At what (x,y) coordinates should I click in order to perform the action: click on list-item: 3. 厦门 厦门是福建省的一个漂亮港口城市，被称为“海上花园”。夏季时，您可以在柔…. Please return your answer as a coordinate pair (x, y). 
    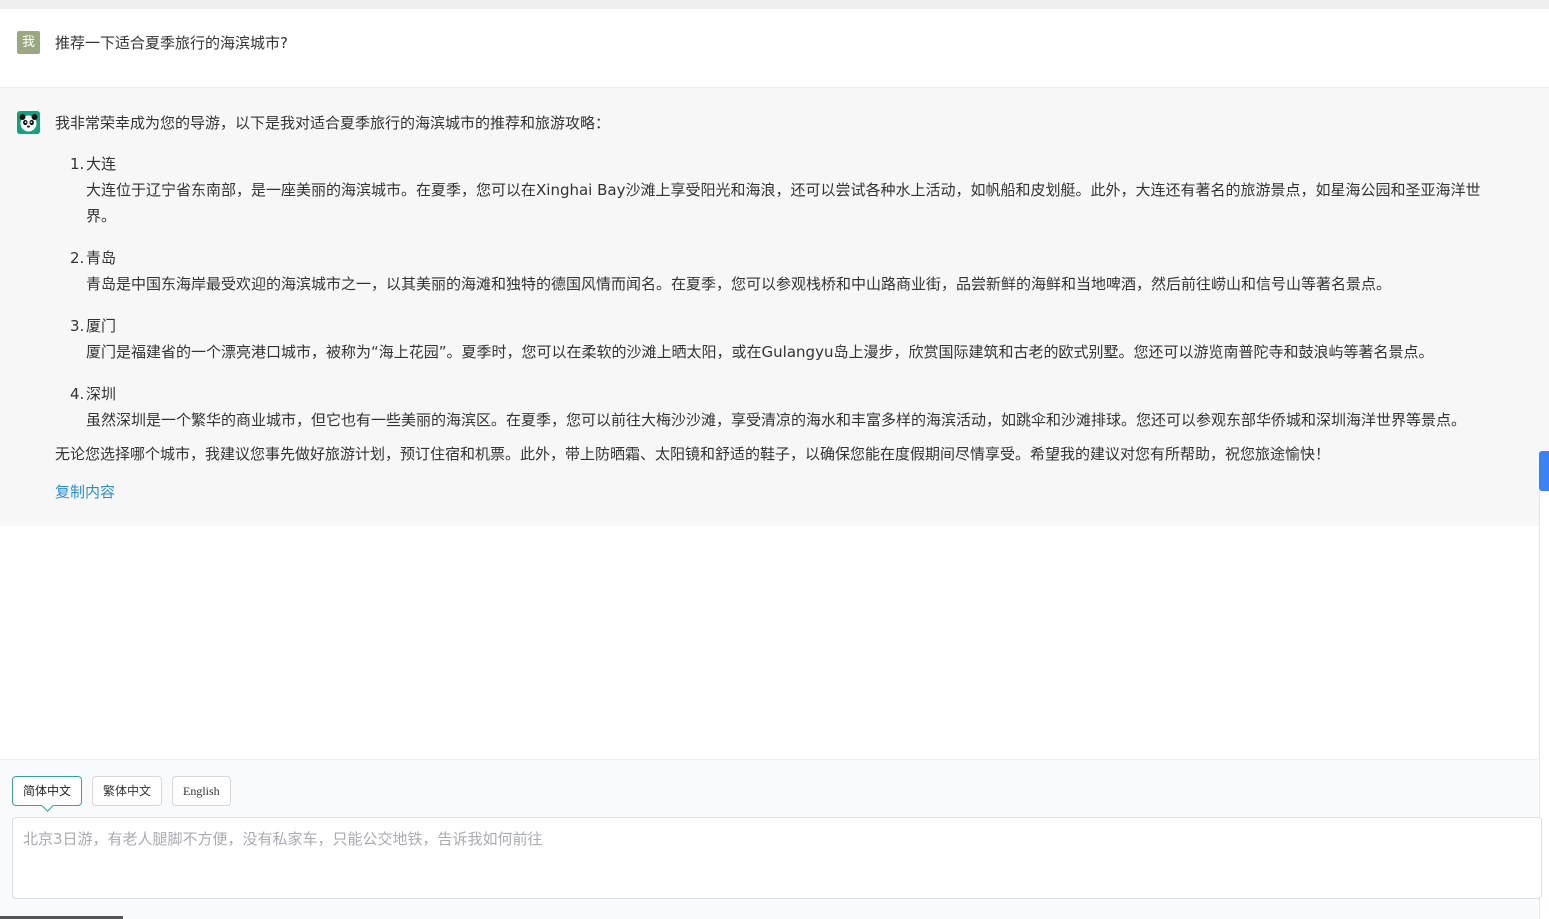
    Looking at the image, I should click on (809, 339).